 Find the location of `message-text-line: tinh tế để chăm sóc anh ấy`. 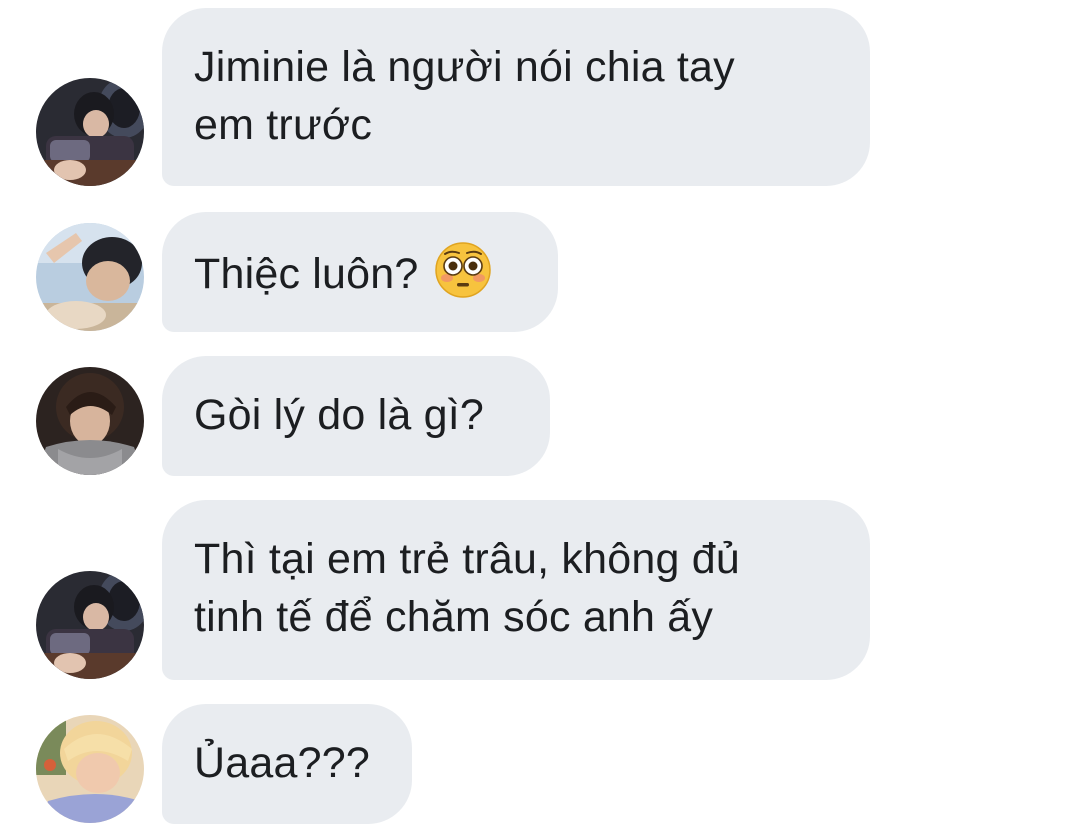

message-text-line: tinh tế để chăm sóc anh ấy is located at coordinates (454, 617).